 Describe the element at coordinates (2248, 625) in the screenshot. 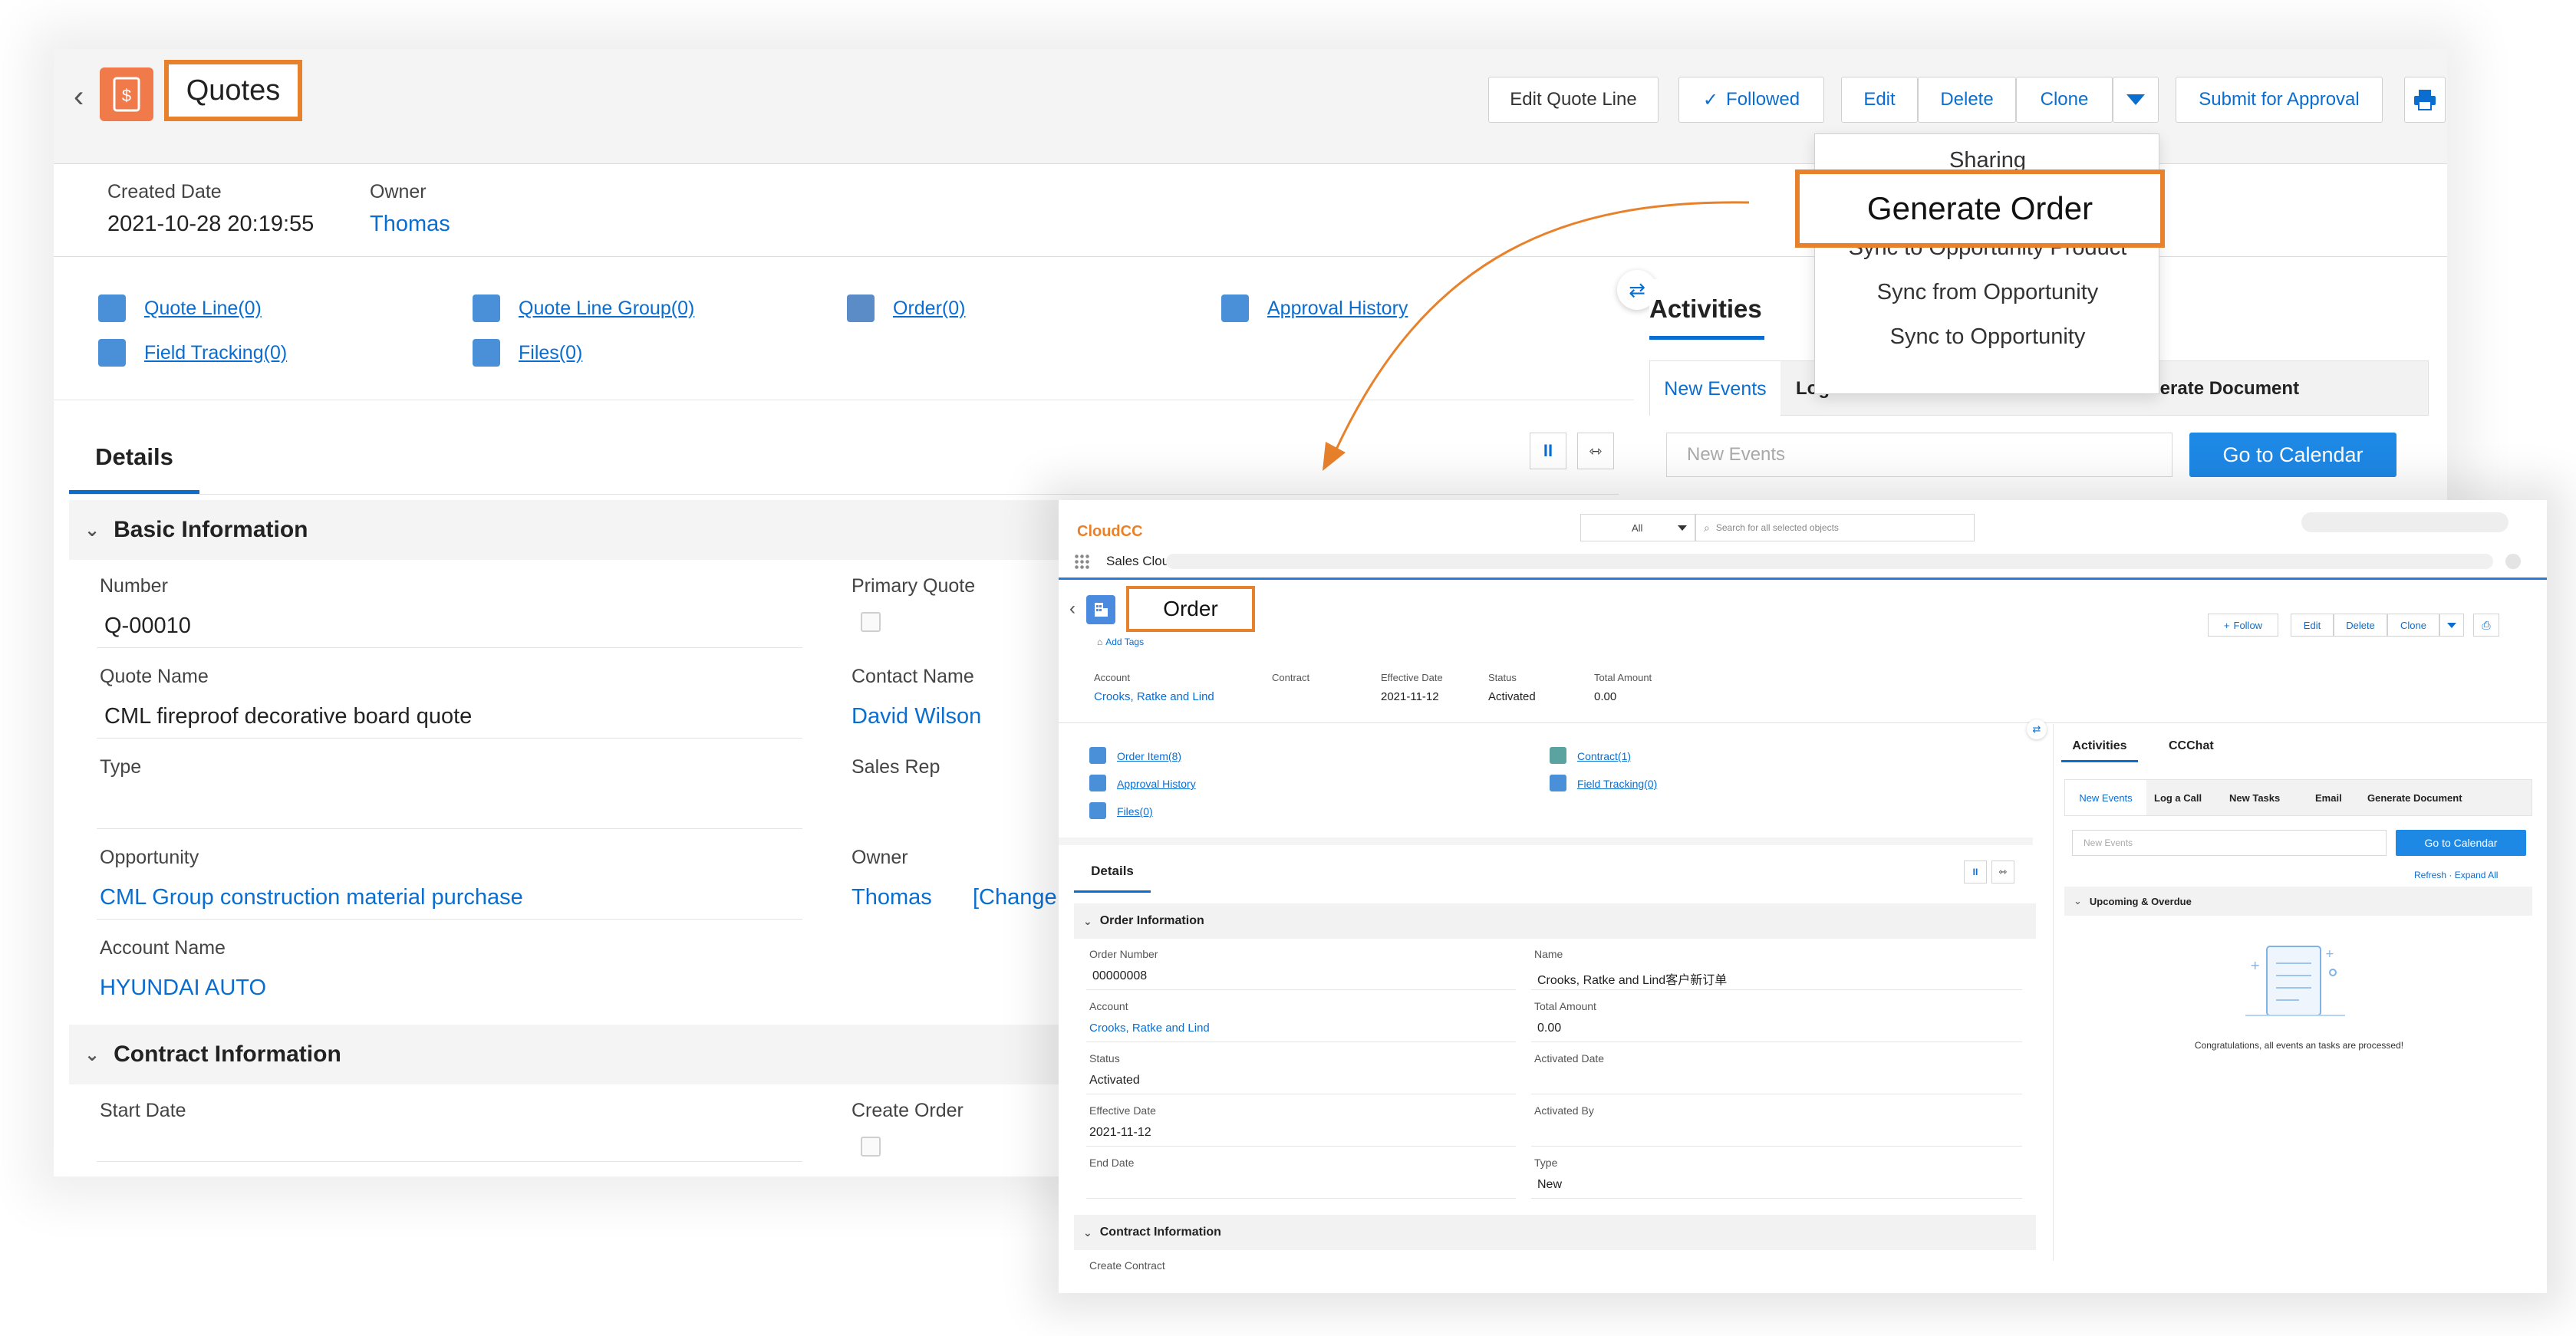

I see `follow-label: Follow` at that location.